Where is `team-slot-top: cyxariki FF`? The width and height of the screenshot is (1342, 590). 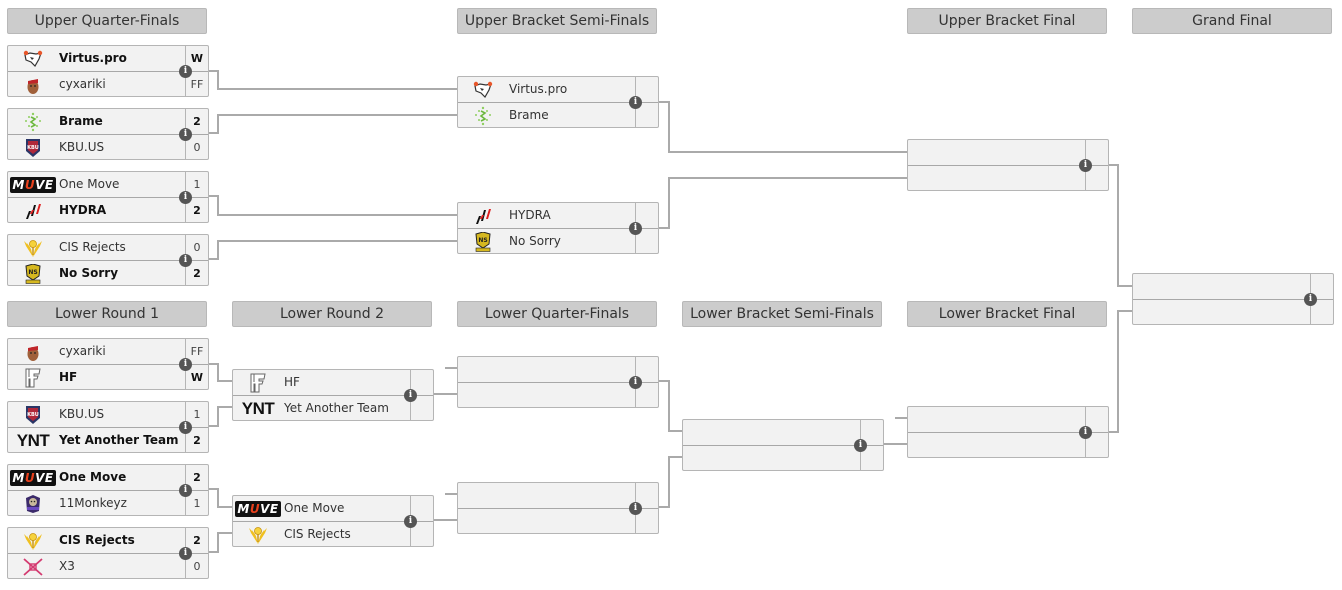
team-slot-top: cyxariki FF is located at coordinates (108, 351).